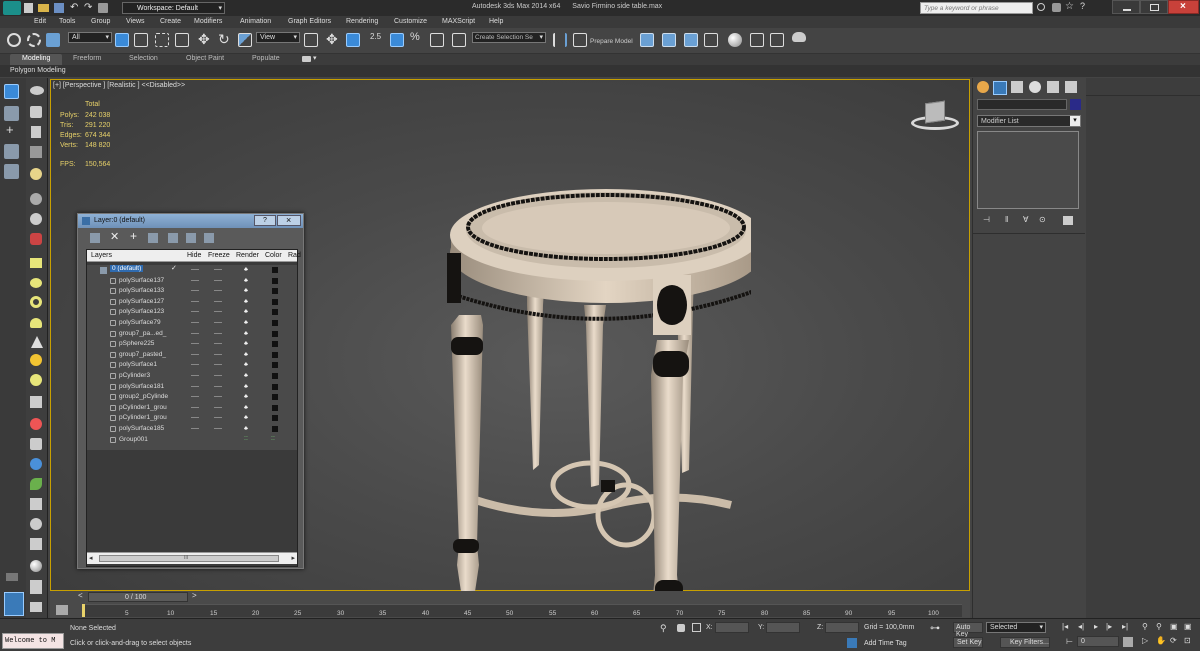  Describe the element at coordinates (36, 566) in the screenshot. I see `ball-icon` at that location.